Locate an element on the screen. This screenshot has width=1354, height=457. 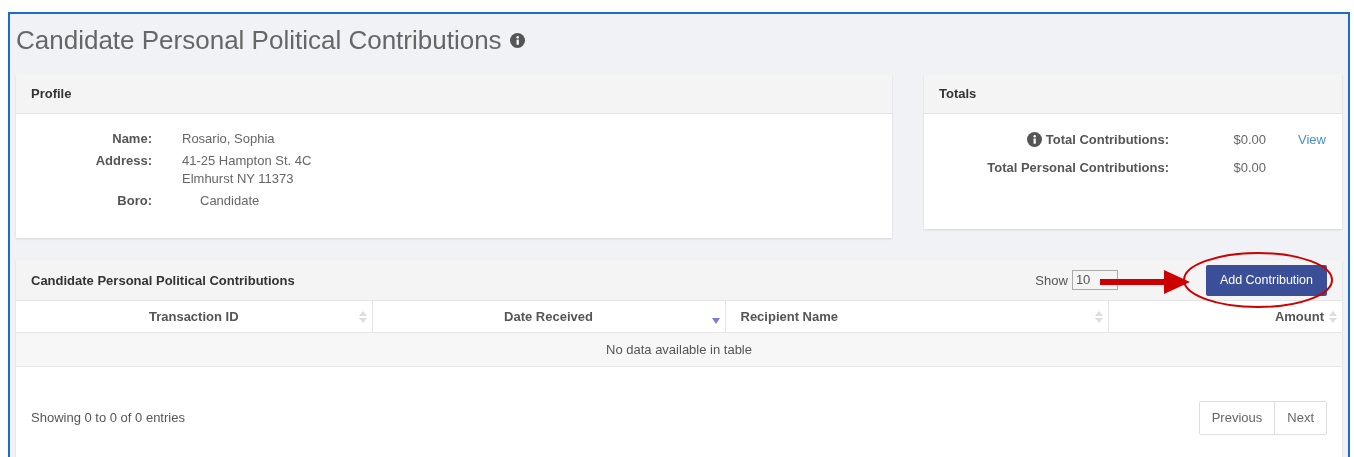
field-value: Elmhurst NY 11373 is located at coordinates (238, 178).